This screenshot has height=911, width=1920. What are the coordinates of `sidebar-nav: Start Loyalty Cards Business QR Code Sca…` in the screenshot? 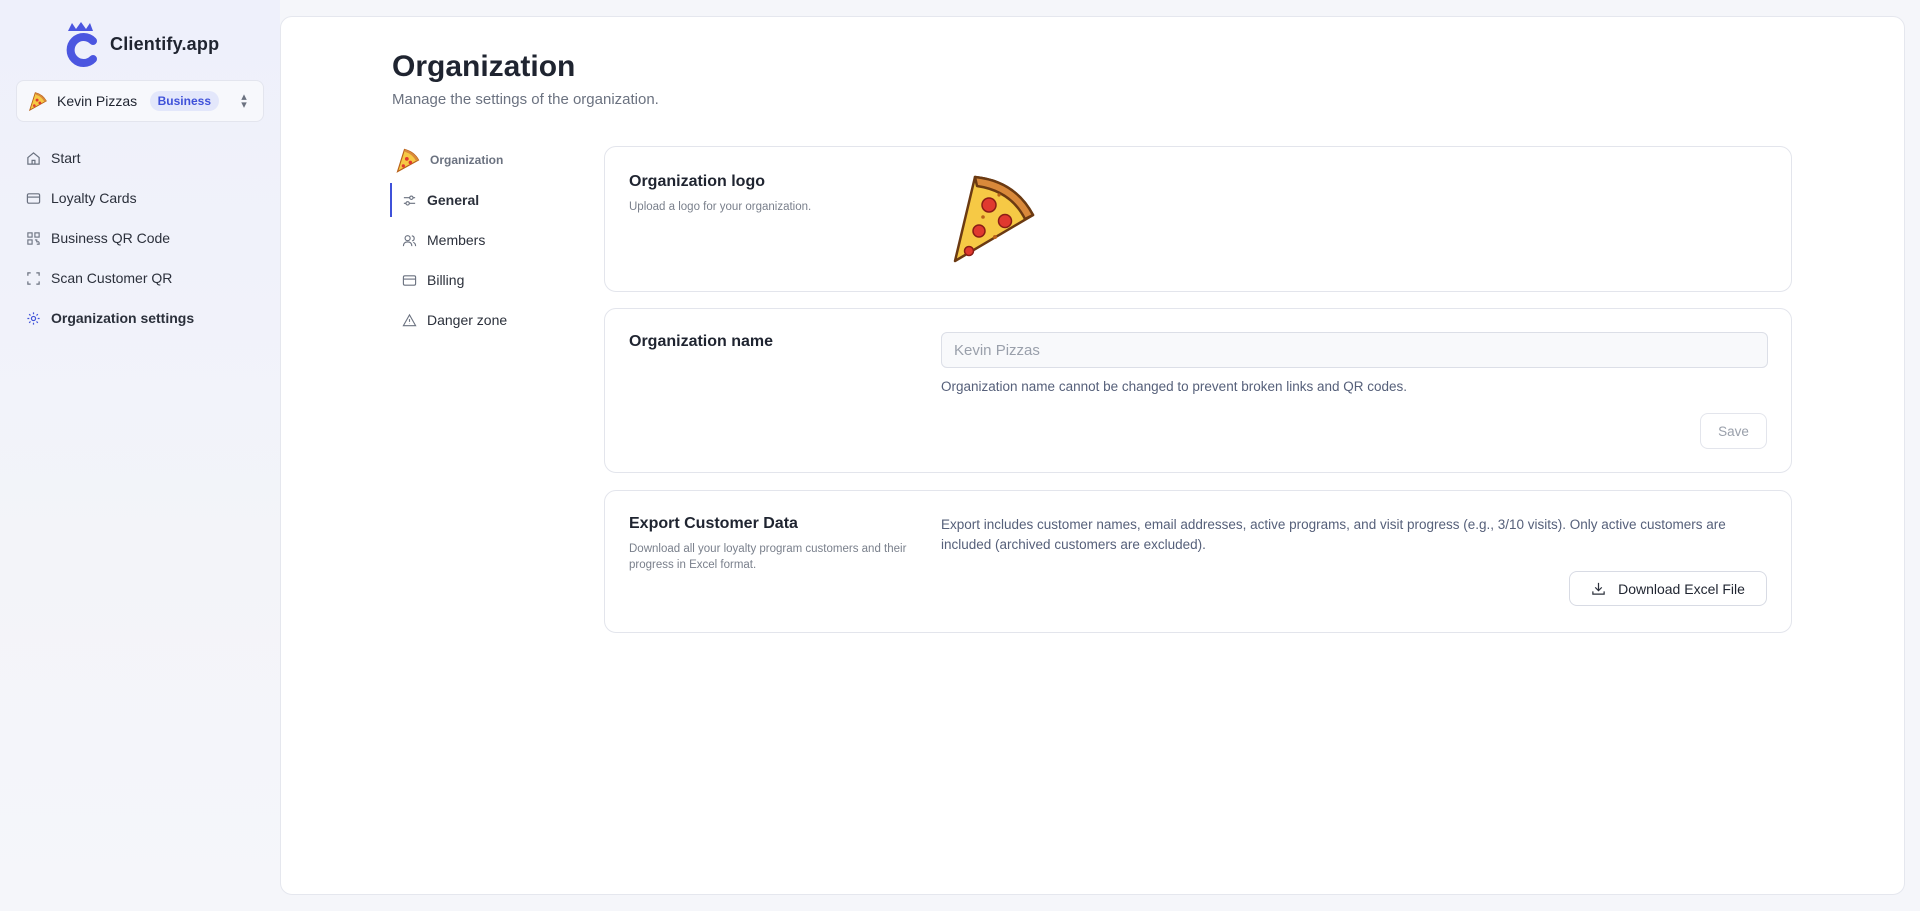 It's located at (140, 238).